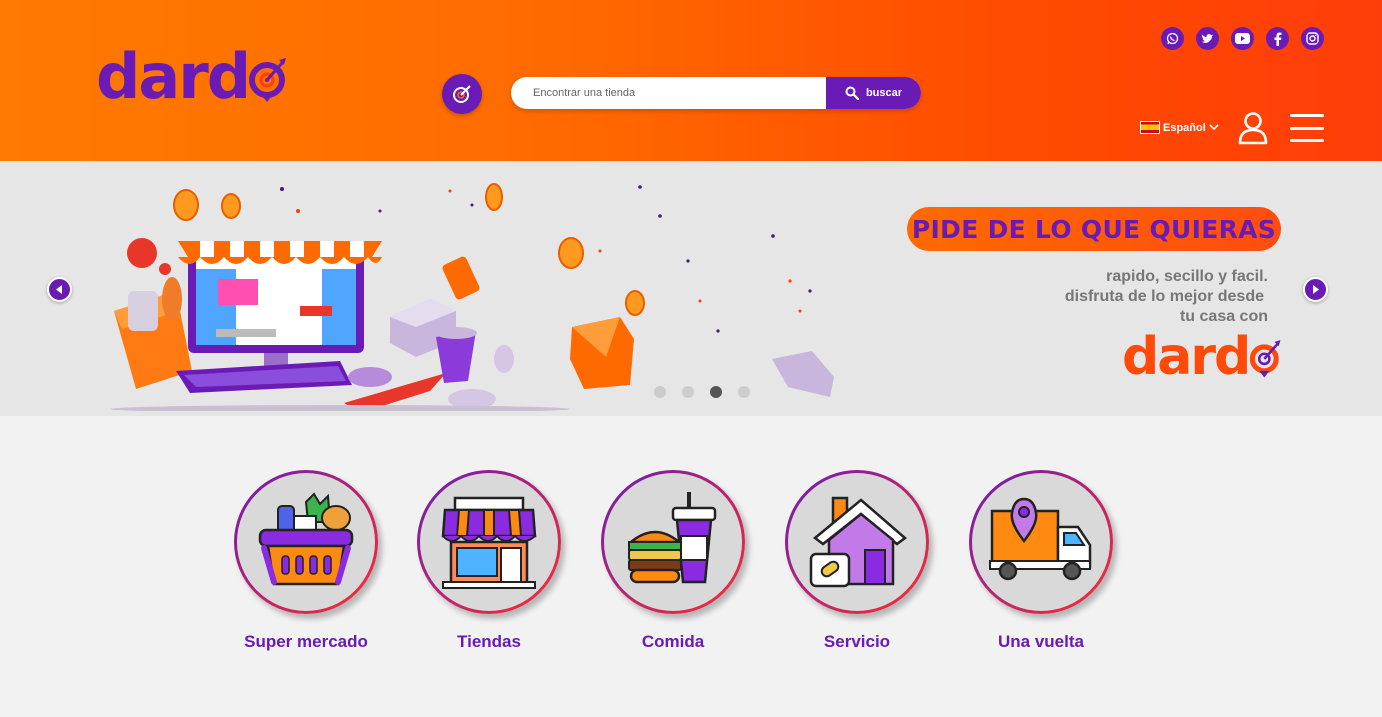 This screenshot has height=717, width=1382. What do you see at coordinates (884, 93) in the screenshot?
I see `search-button-label: buscar` at bounding box center [884, 93].